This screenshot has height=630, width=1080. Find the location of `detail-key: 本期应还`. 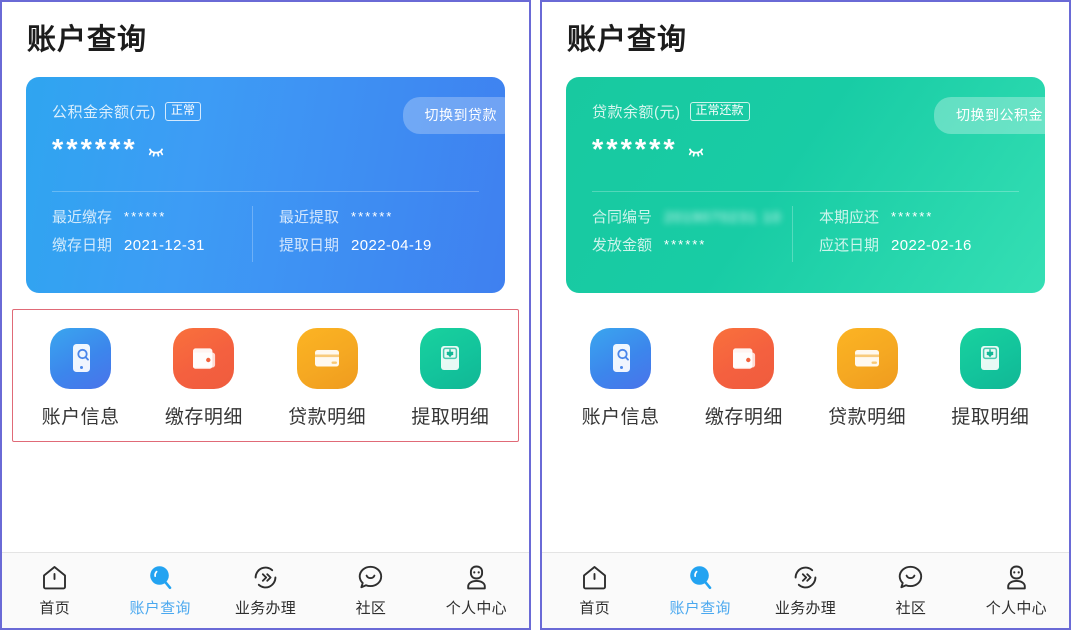

detail-key: 本期应还 is located at coordinates (849, 217).